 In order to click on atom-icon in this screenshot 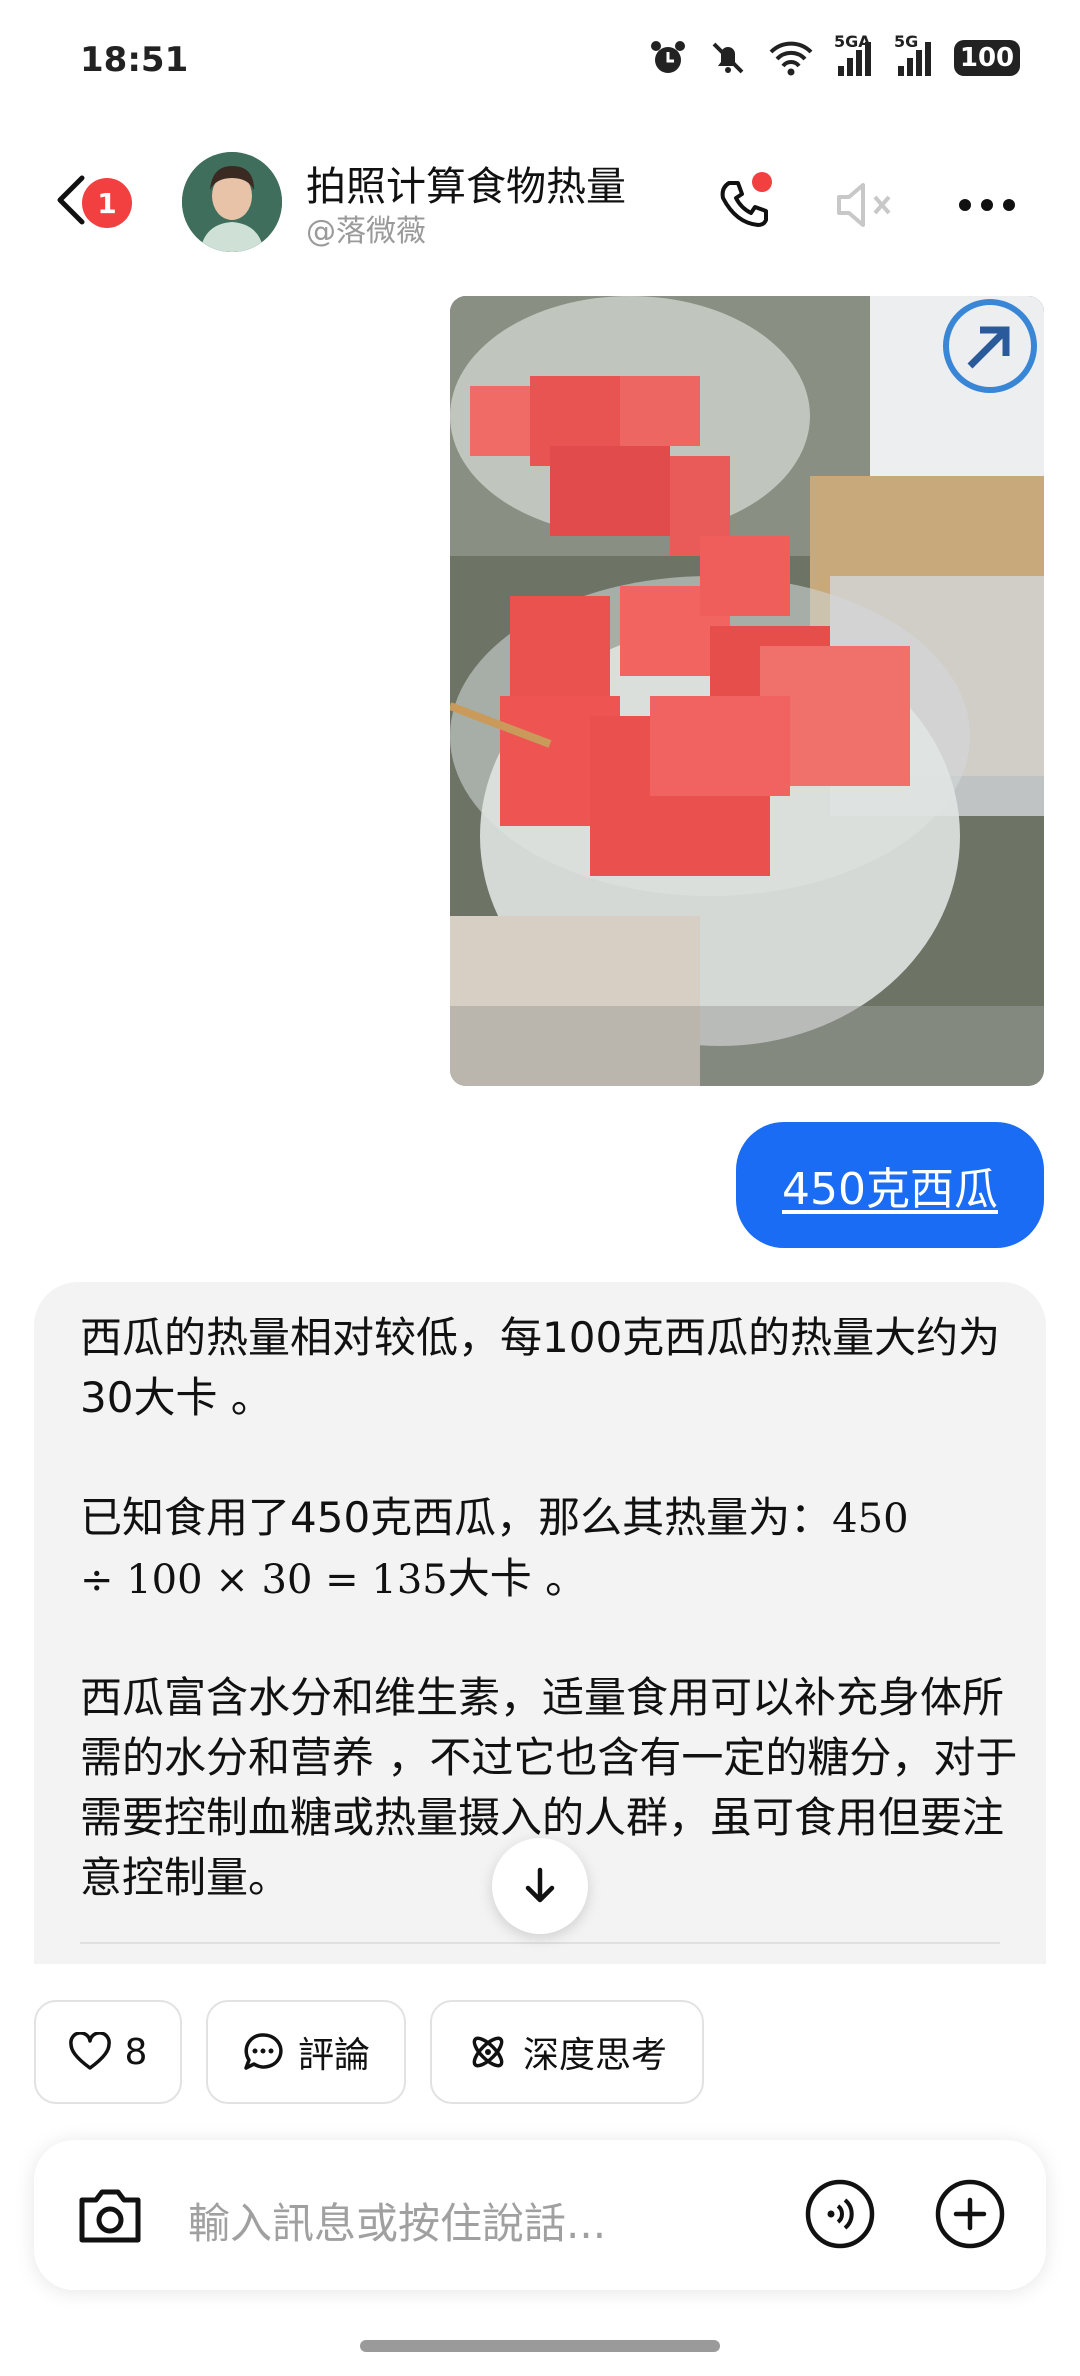, I will do `click(488, 2052)`.